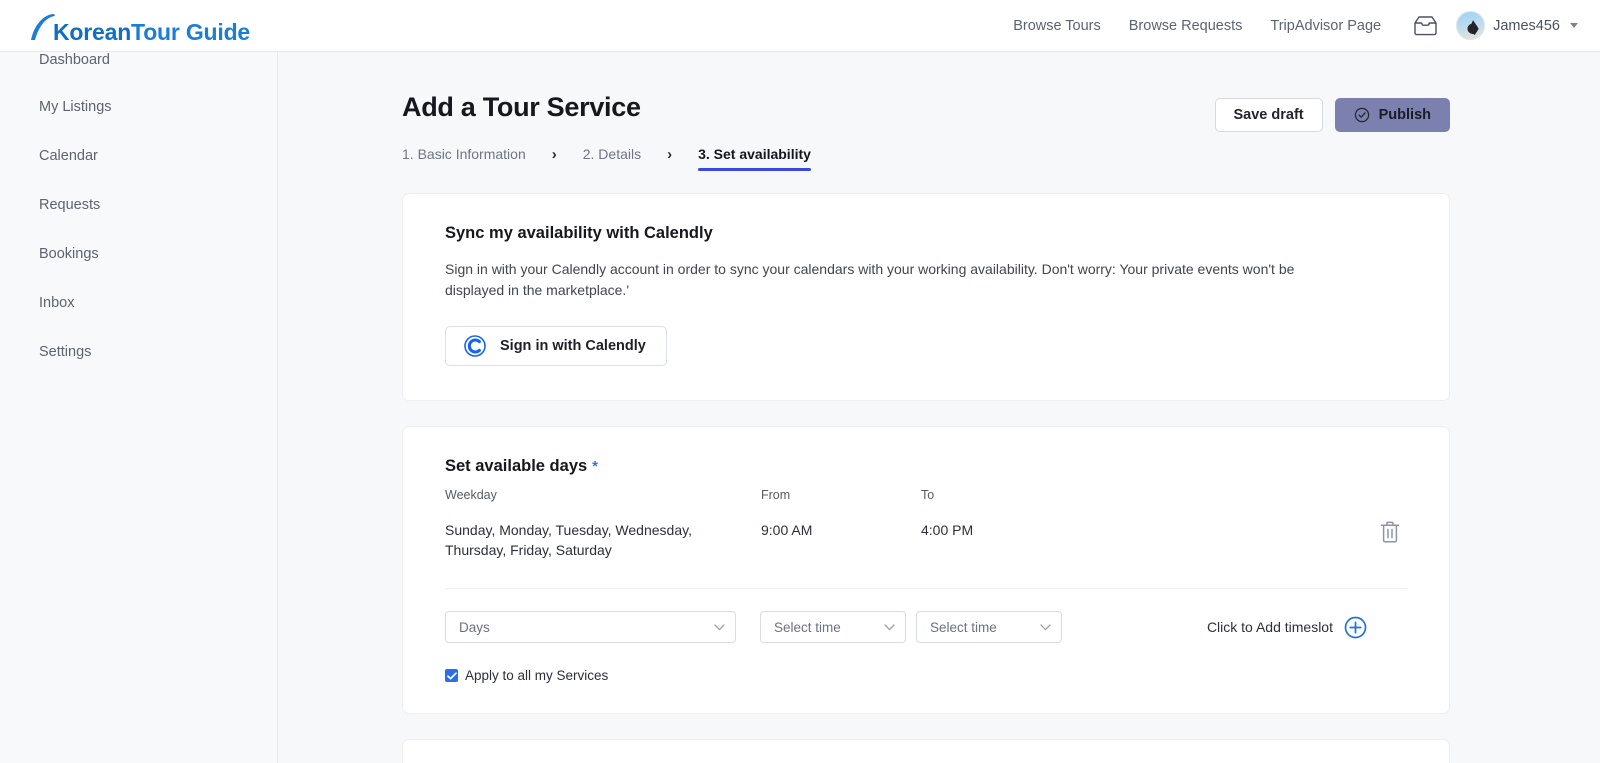  Describe the element at coordinates (68, 155) in the screenshot. I see `sidebar-item-label: Calendar` at that location.